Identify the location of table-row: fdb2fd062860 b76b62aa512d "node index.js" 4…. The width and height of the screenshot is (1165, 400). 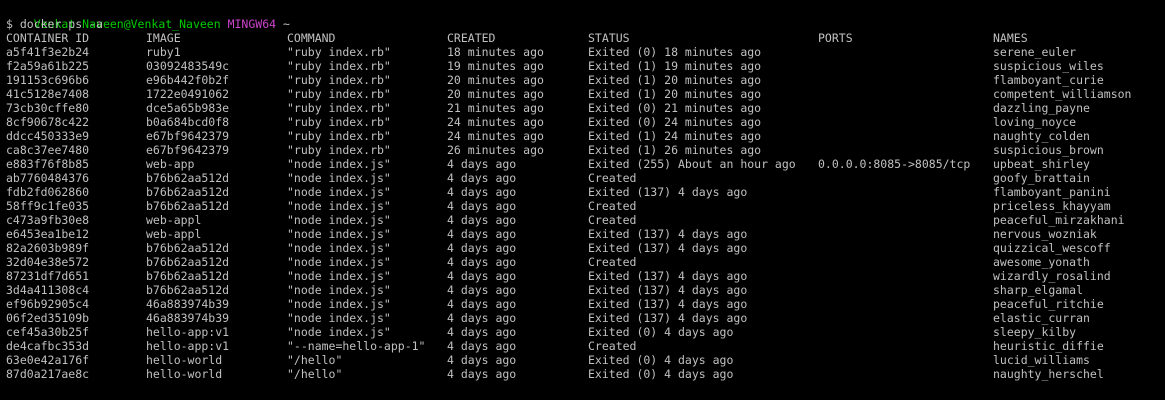
(582, 192).